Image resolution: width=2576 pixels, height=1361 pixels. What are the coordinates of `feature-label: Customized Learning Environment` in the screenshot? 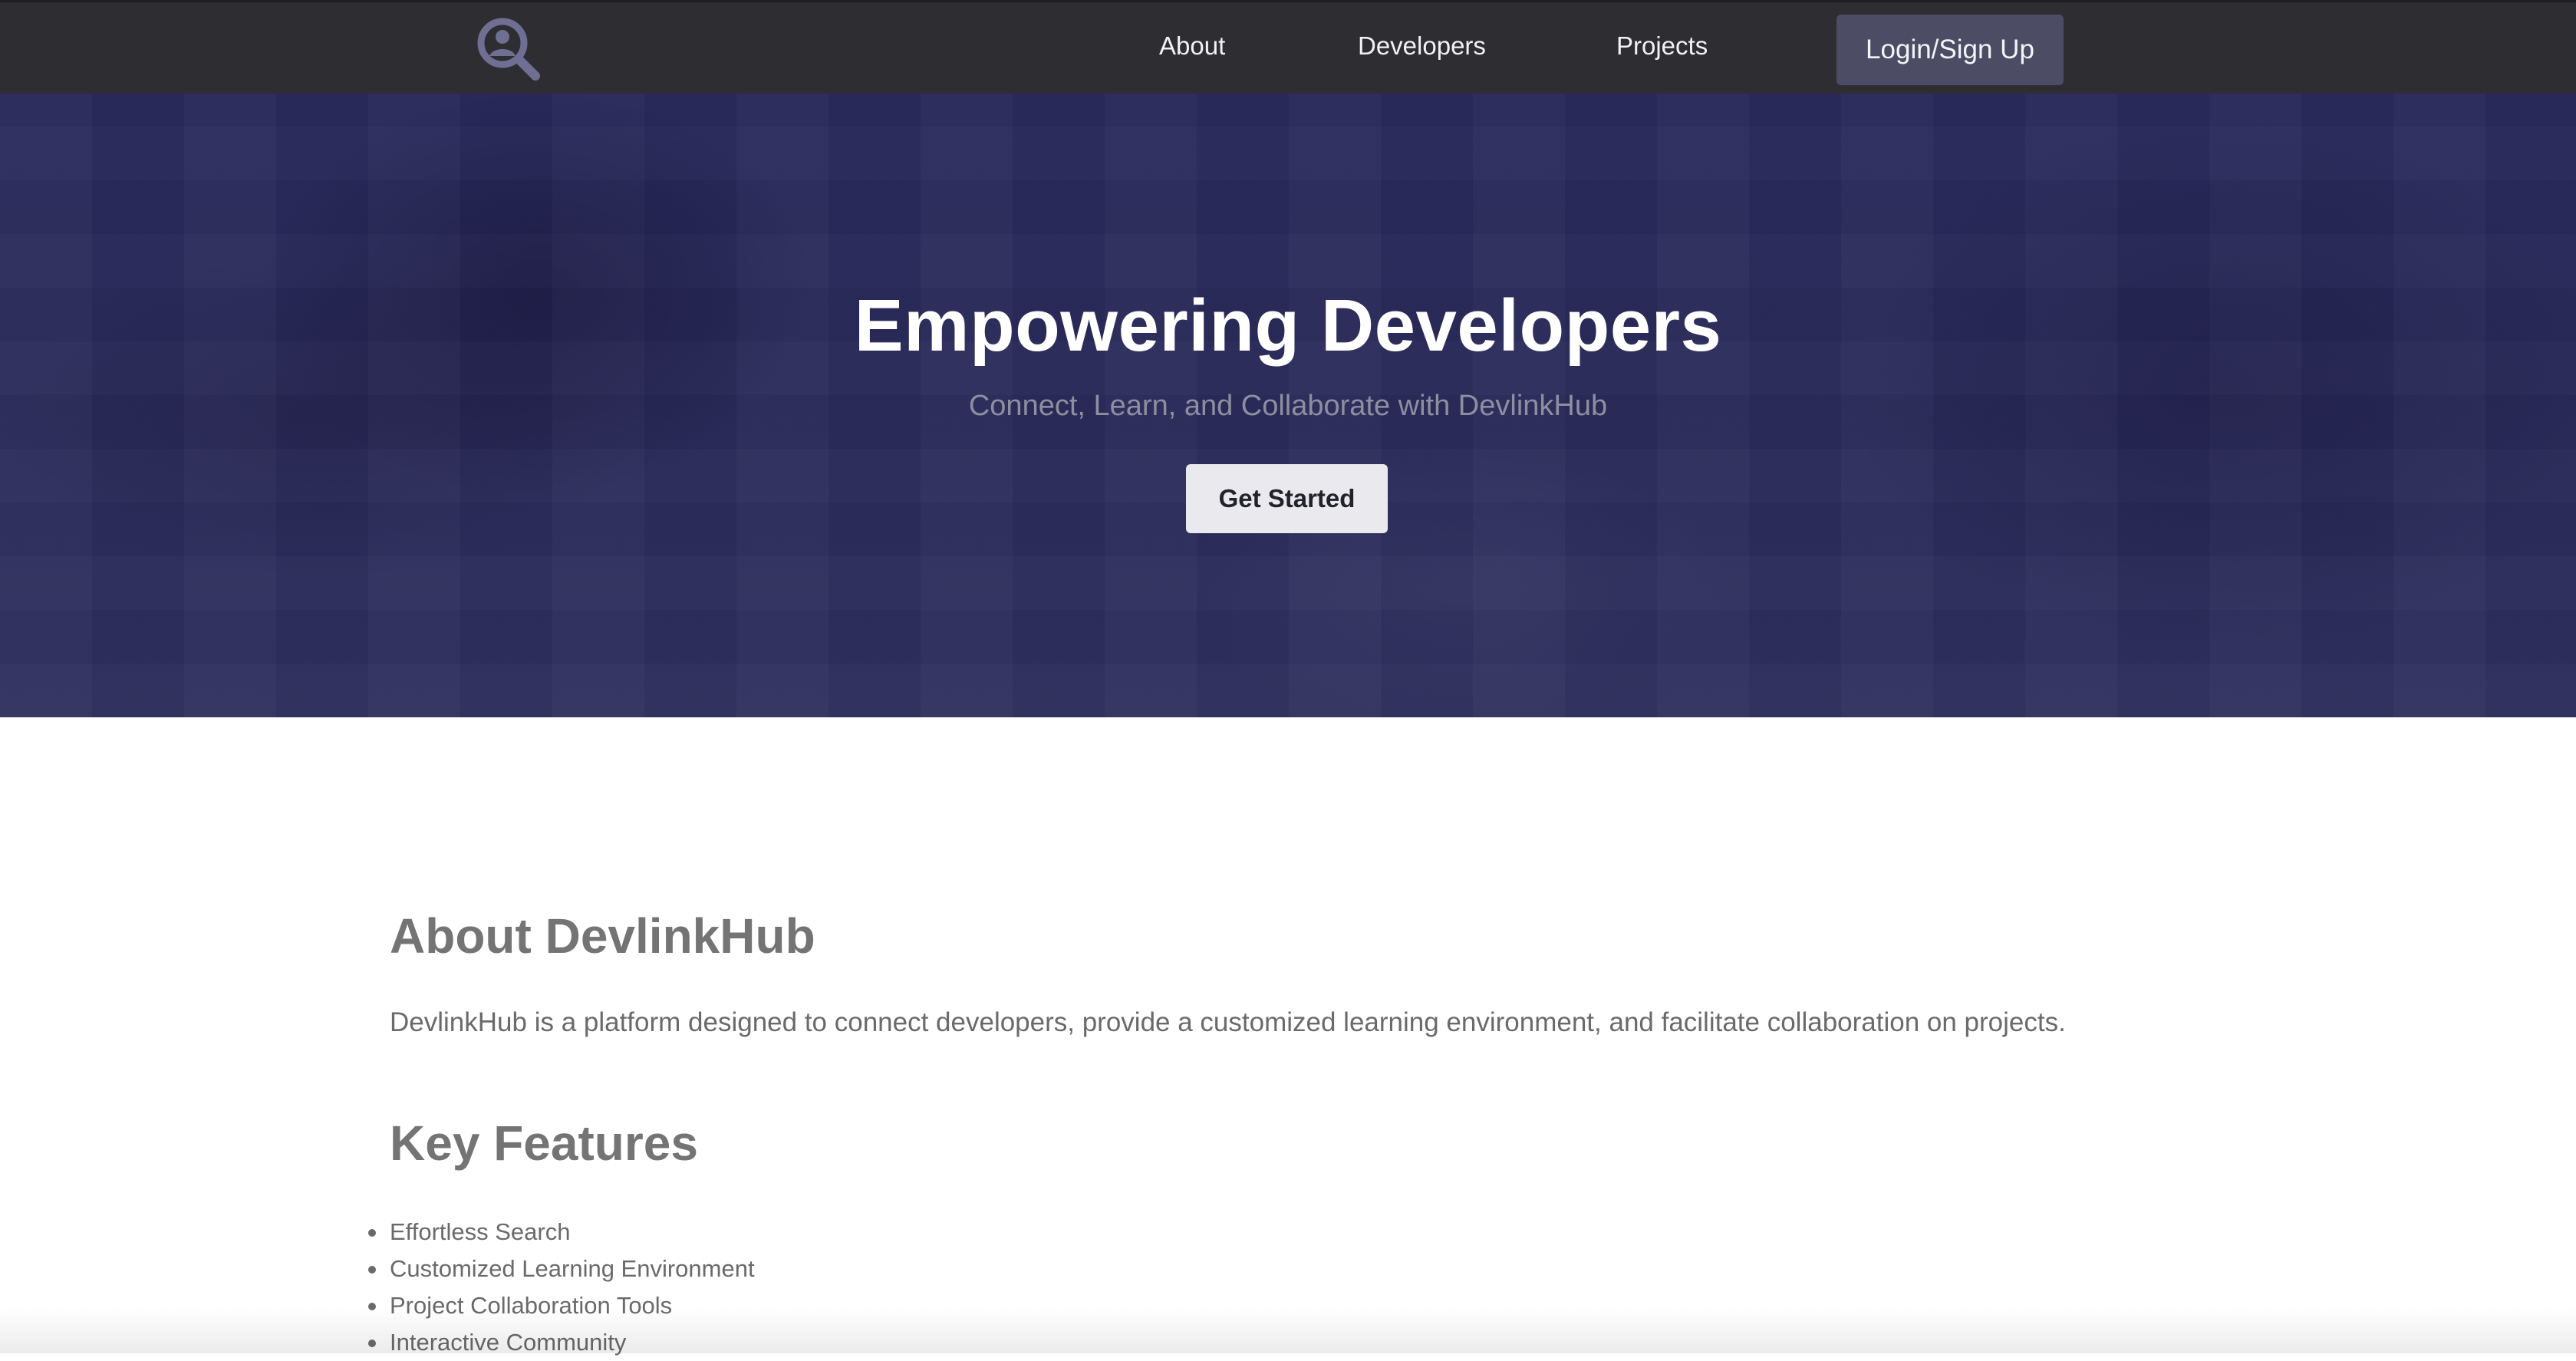 It's located at (572, 1268).